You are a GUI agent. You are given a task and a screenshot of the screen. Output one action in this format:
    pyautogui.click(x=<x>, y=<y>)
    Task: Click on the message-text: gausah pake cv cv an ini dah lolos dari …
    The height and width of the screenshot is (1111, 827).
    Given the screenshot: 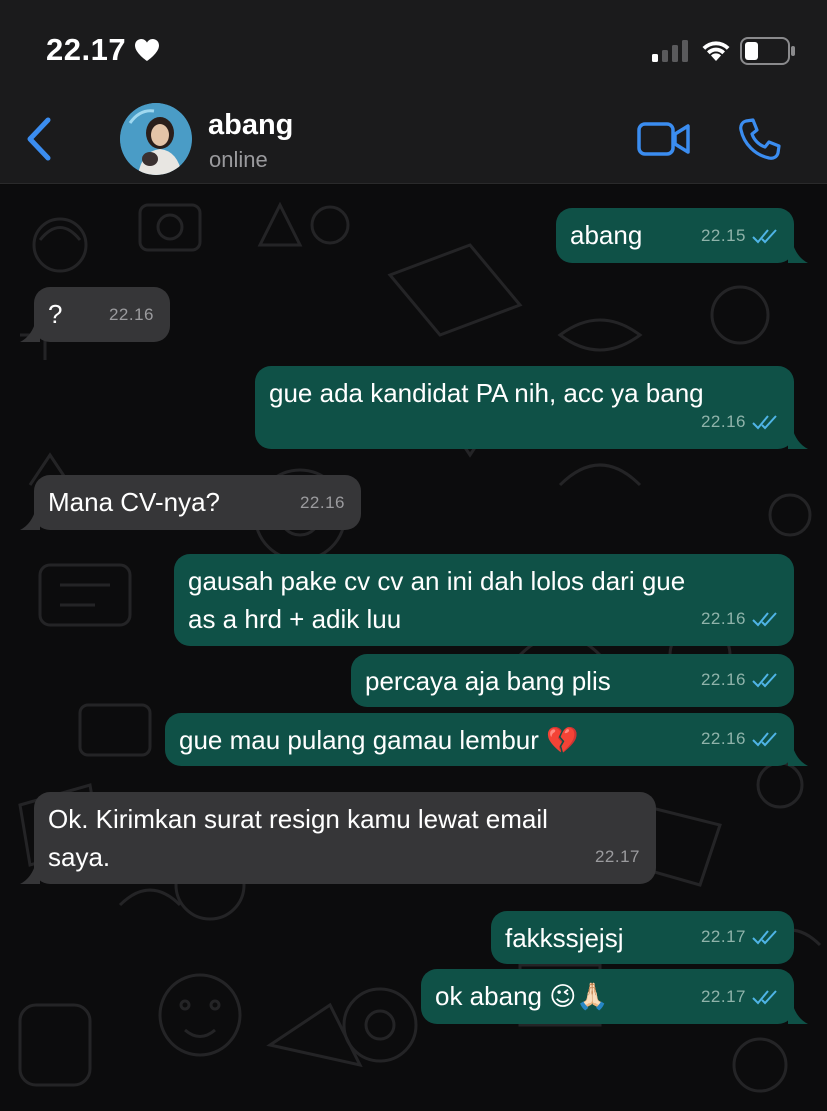 What is the action you would take?
    pyautogui.click(x=437, y=600)
    